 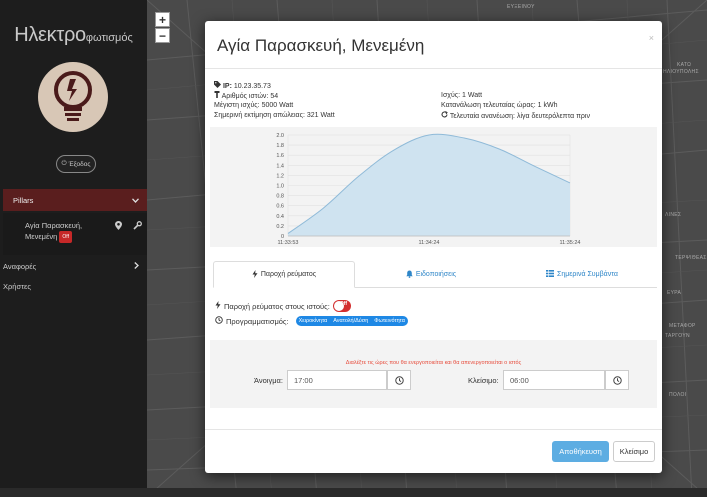 What do you see at coordinates (50, 35) in the screenshot?
I see `brand-title: Ηλεκτρο` at bounding box center [50, 35].